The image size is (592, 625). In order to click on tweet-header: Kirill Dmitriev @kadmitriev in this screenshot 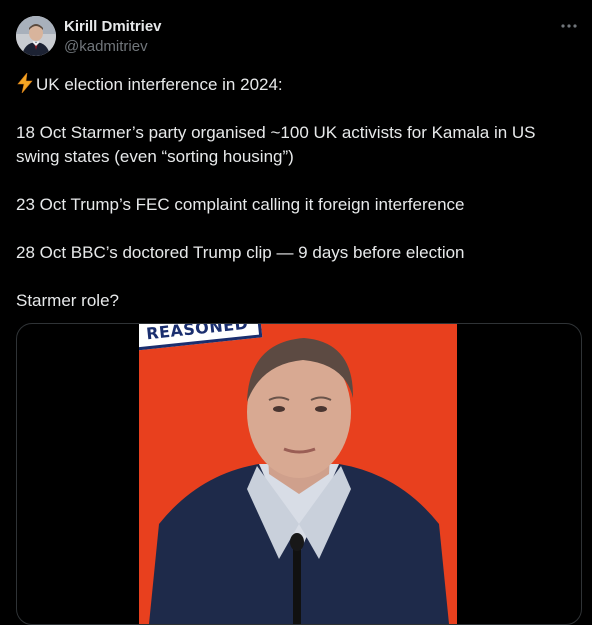, I will do `click(298, 37)`.